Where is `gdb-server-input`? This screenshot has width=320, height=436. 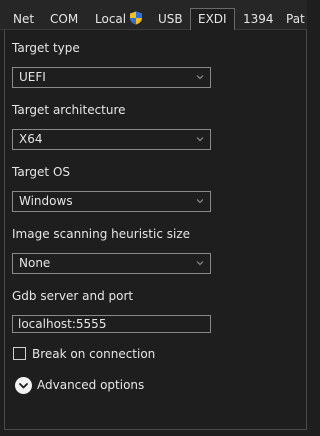 gdb-server-input is located at coordinates (111, 324).